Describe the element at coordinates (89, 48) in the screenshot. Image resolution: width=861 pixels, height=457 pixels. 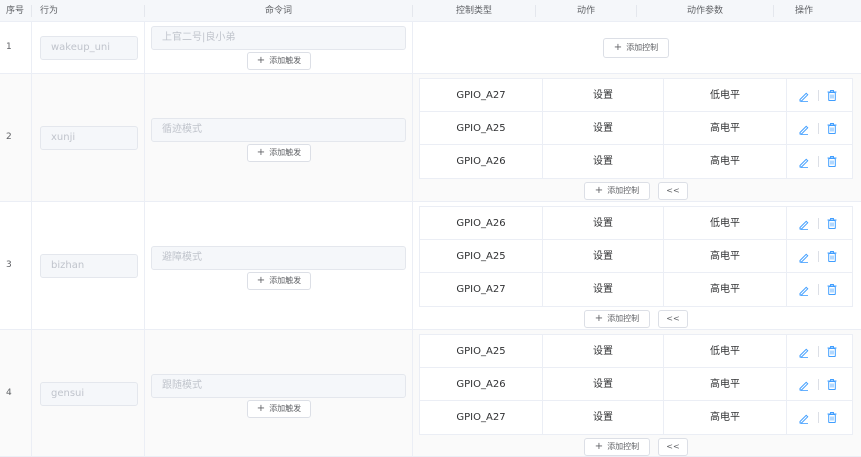
I see `behavior-input: wakeup_uni` at that location.